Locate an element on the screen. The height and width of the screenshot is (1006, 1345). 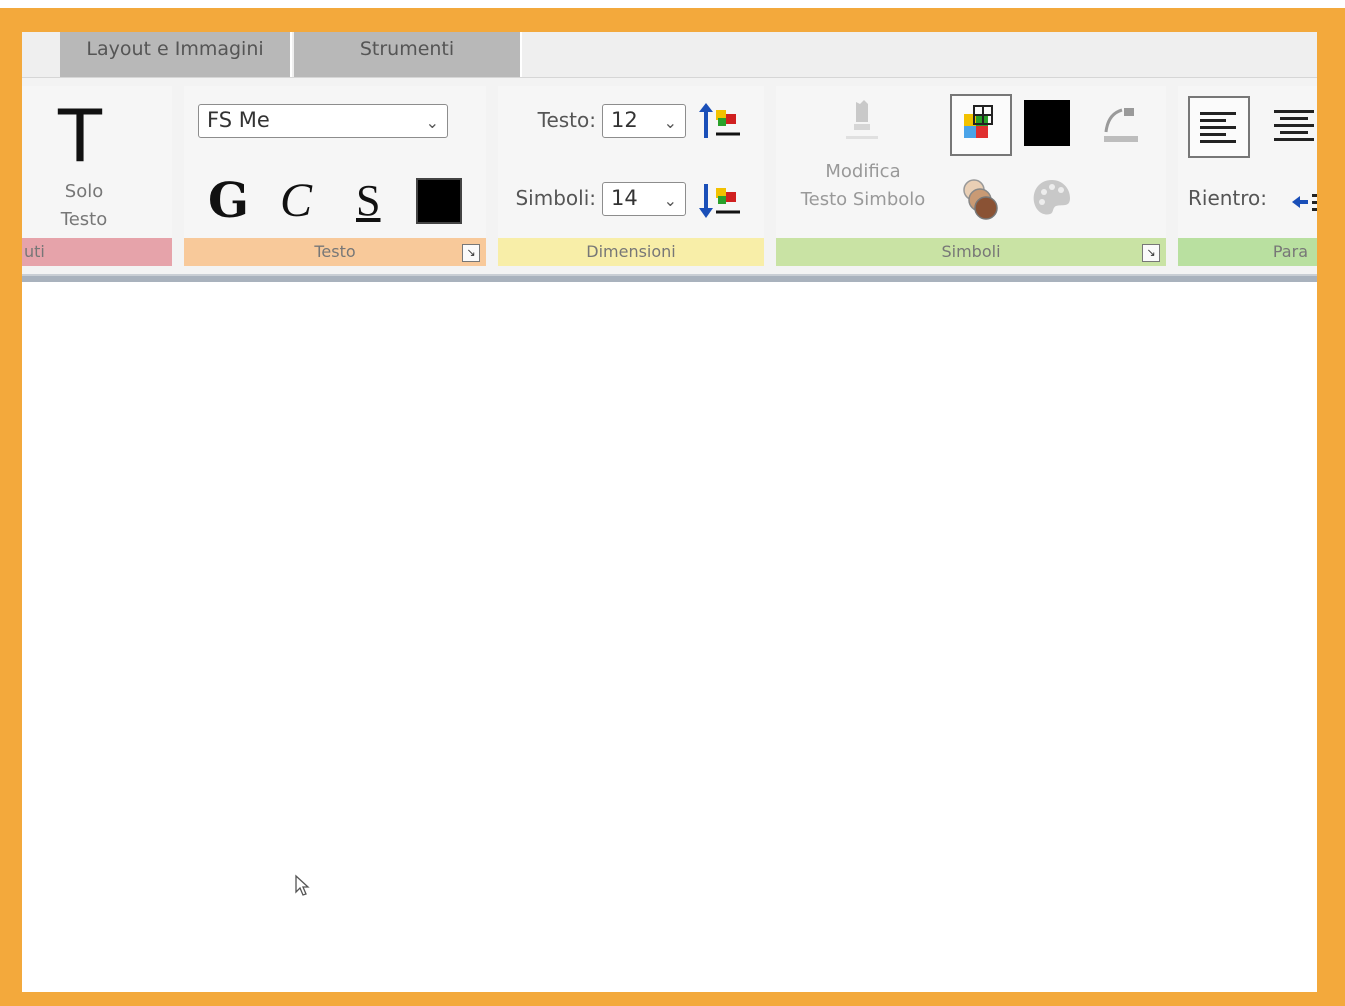
group-footer-paragrafo-label: Para is located at coordinates (1290, 251).